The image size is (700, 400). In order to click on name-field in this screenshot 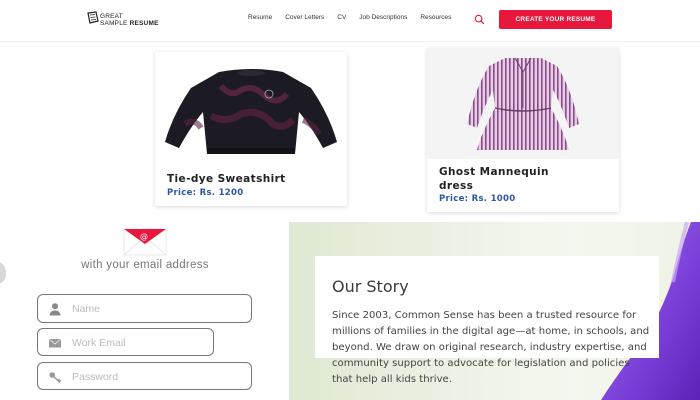, I will do `click(144, 308)`.